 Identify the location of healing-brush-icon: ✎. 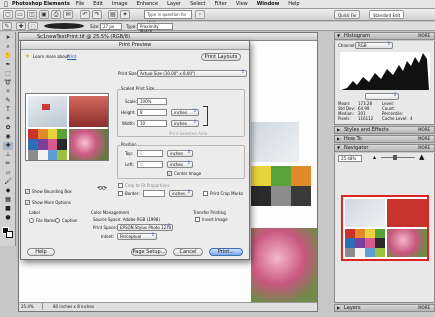
(7, 26).